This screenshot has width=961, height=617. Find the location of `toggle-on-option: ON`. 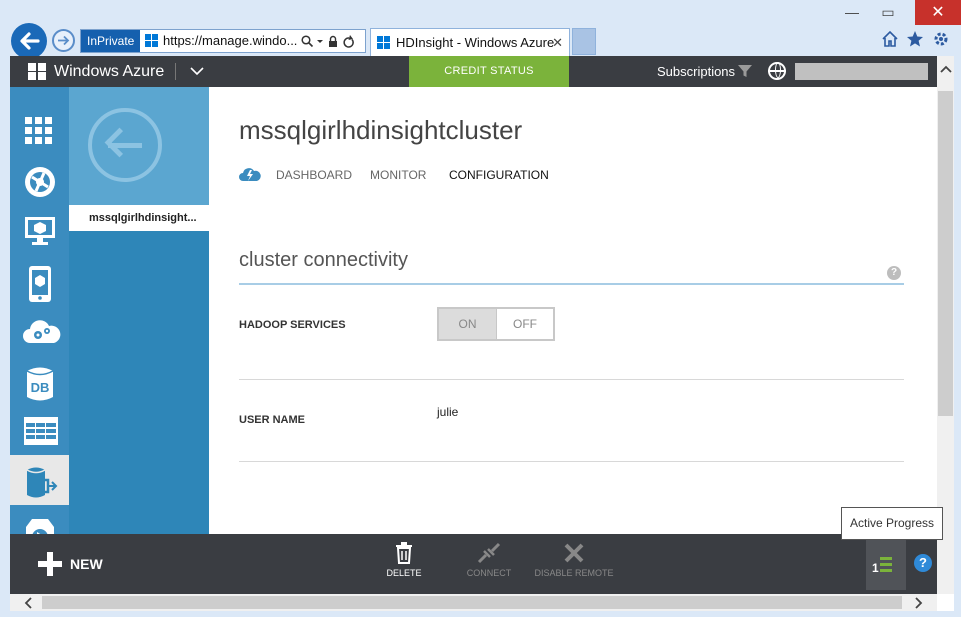

toggle-on-option: ON is located at coordinates (468, 324).